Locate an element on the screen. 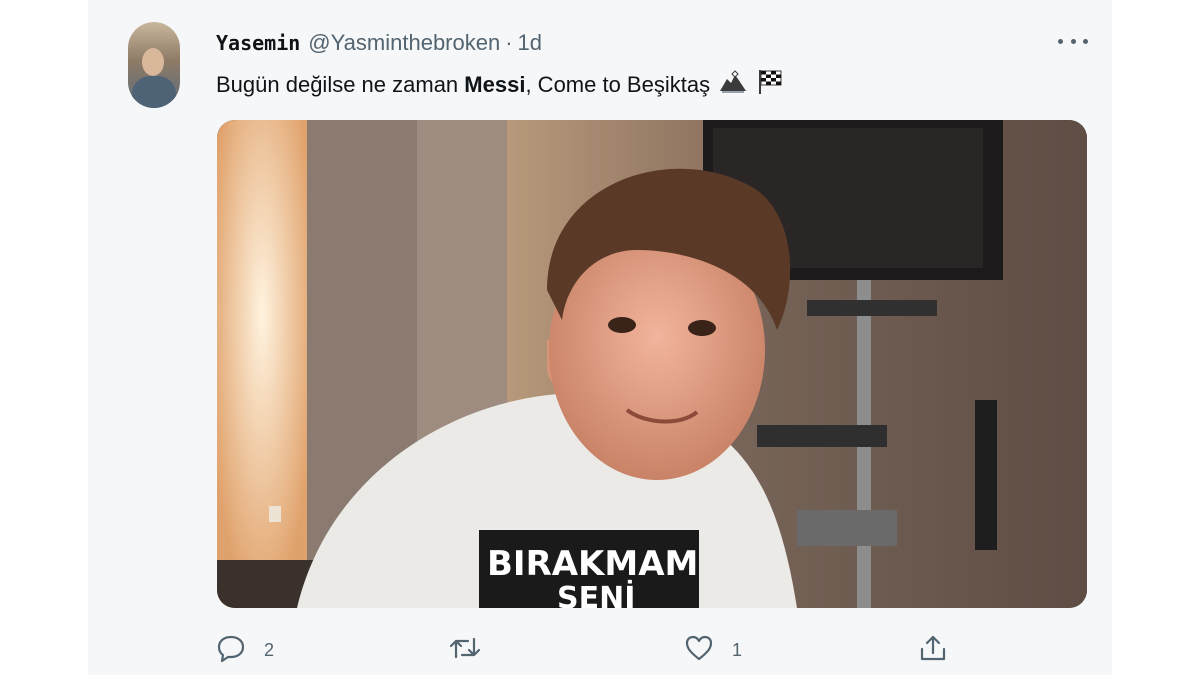  avatar is located at coordinates (154, 65).